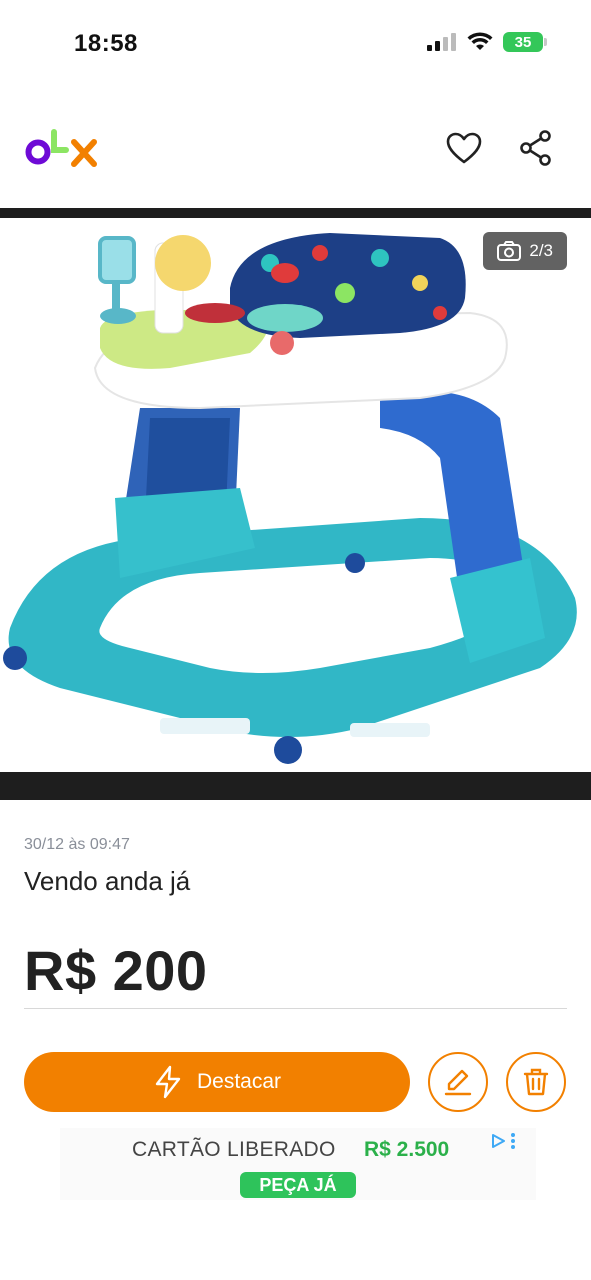 The image size is (591, 1280). I want to click on status-icons: 35, so click(487, 42).